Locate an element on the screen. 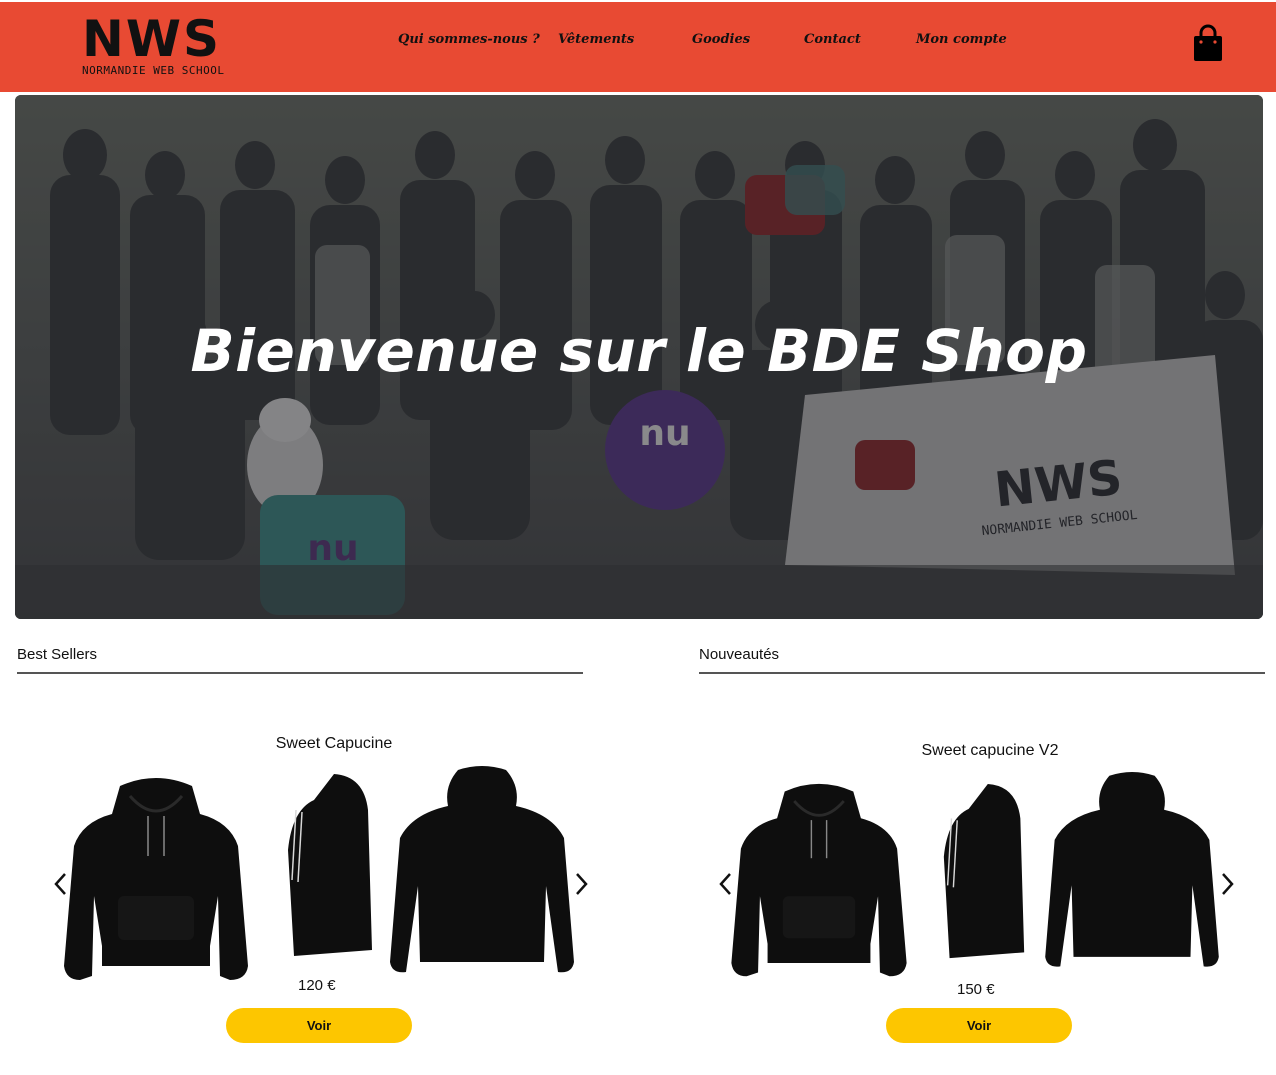  logo-mark: NWS is located at coordinates (152, 39).